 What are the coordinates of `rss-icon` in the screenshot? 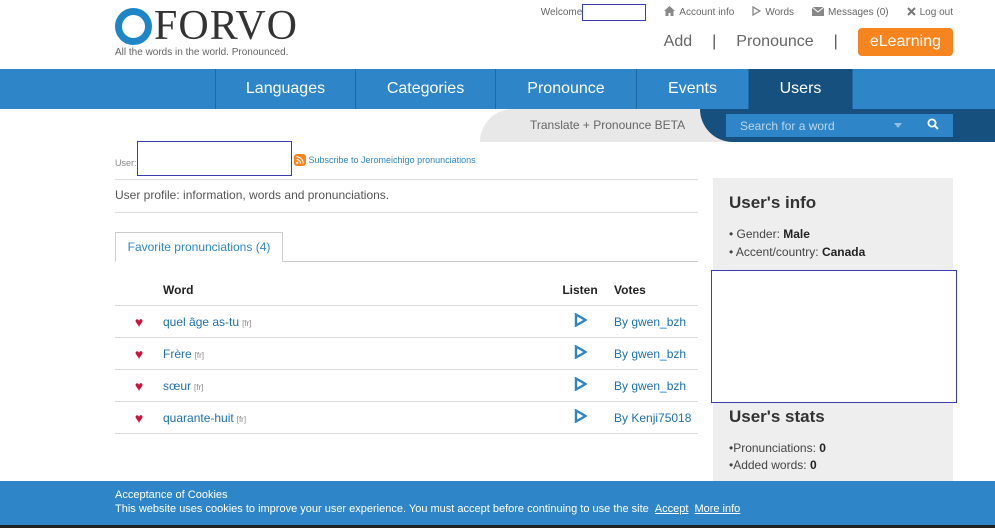 It's located at (299, 160).